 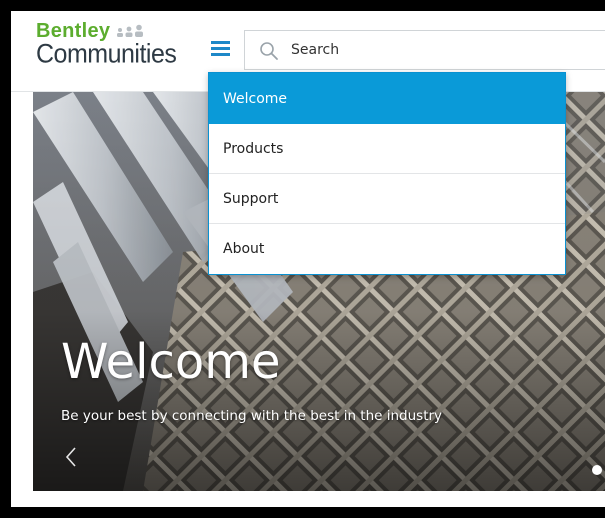 What do you see at coordinates (171, 362) in the screenshot?
I see `hero-title: Welcome` at bounding box center [171, 362].